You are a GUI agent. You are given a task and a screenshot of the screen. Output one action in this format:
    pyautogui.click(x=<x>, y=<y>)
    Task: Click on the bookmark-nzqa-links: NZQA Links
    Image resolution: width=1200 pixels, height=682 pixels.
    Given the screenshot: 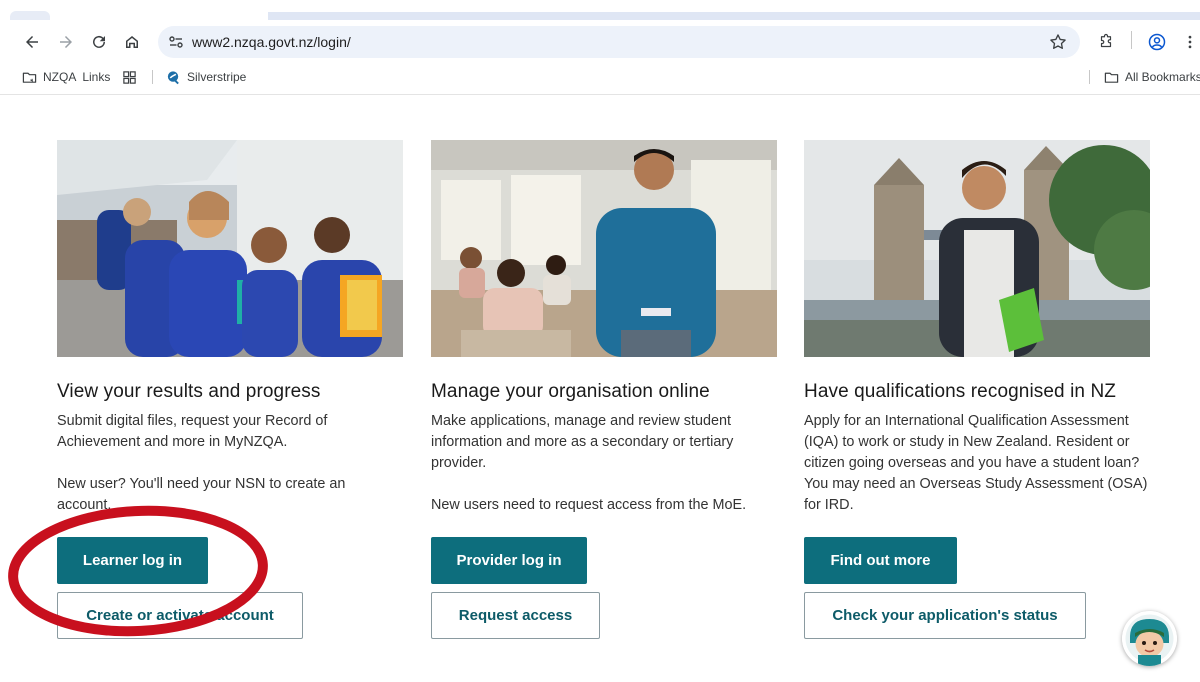 What is the action you would take?
    pyautogui.click(x=66, y=77)
    